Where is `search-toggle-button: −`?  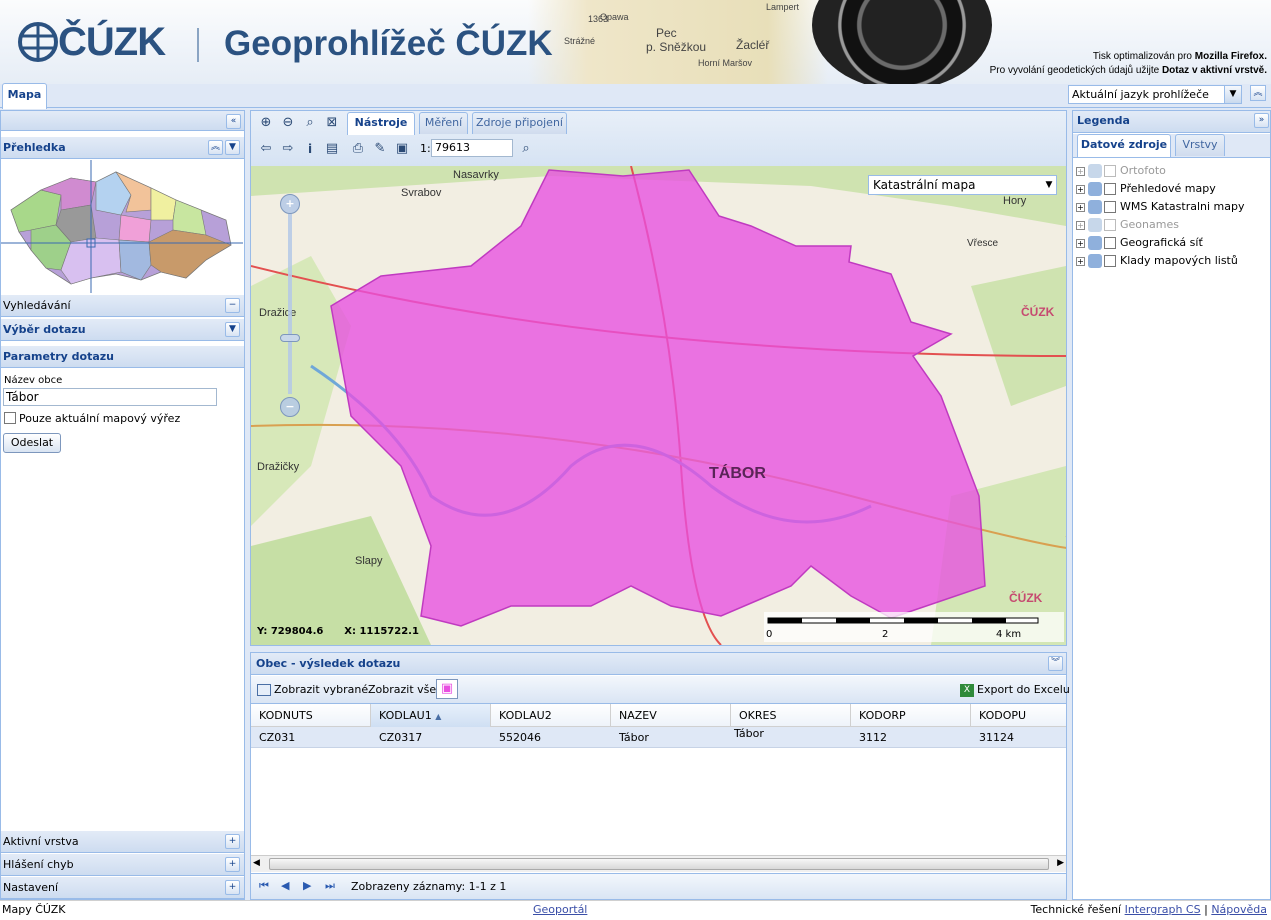 search-toggle-button: − is located at coordinates (232, 305).